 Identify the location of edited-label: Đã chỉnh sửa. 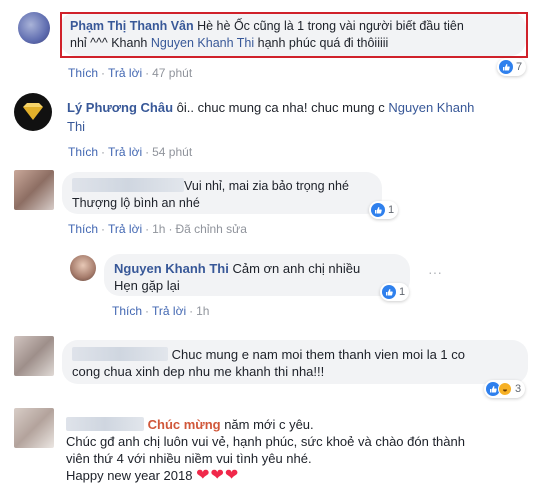
(210, 229).